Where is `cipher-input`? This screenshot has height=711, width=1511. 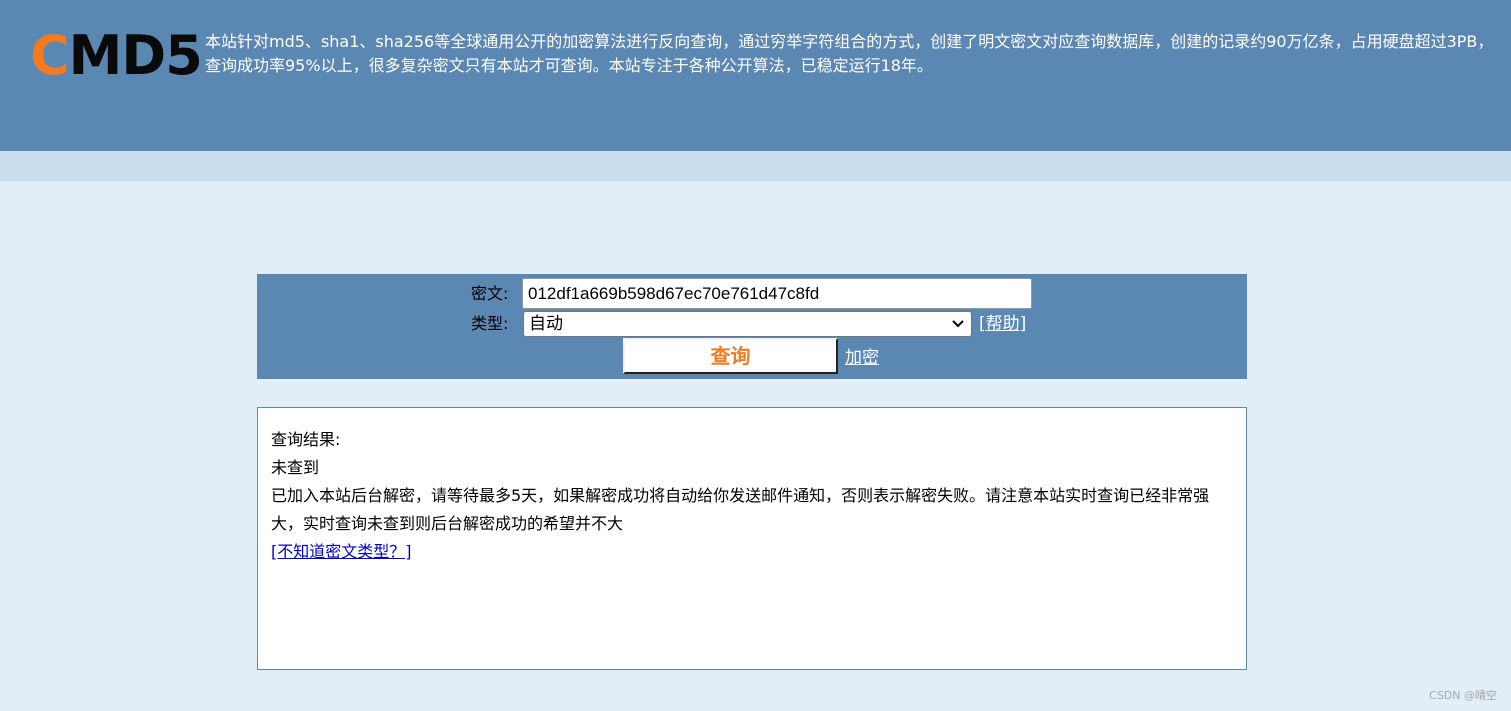
cipher-input is located at coordinates (777, 293).